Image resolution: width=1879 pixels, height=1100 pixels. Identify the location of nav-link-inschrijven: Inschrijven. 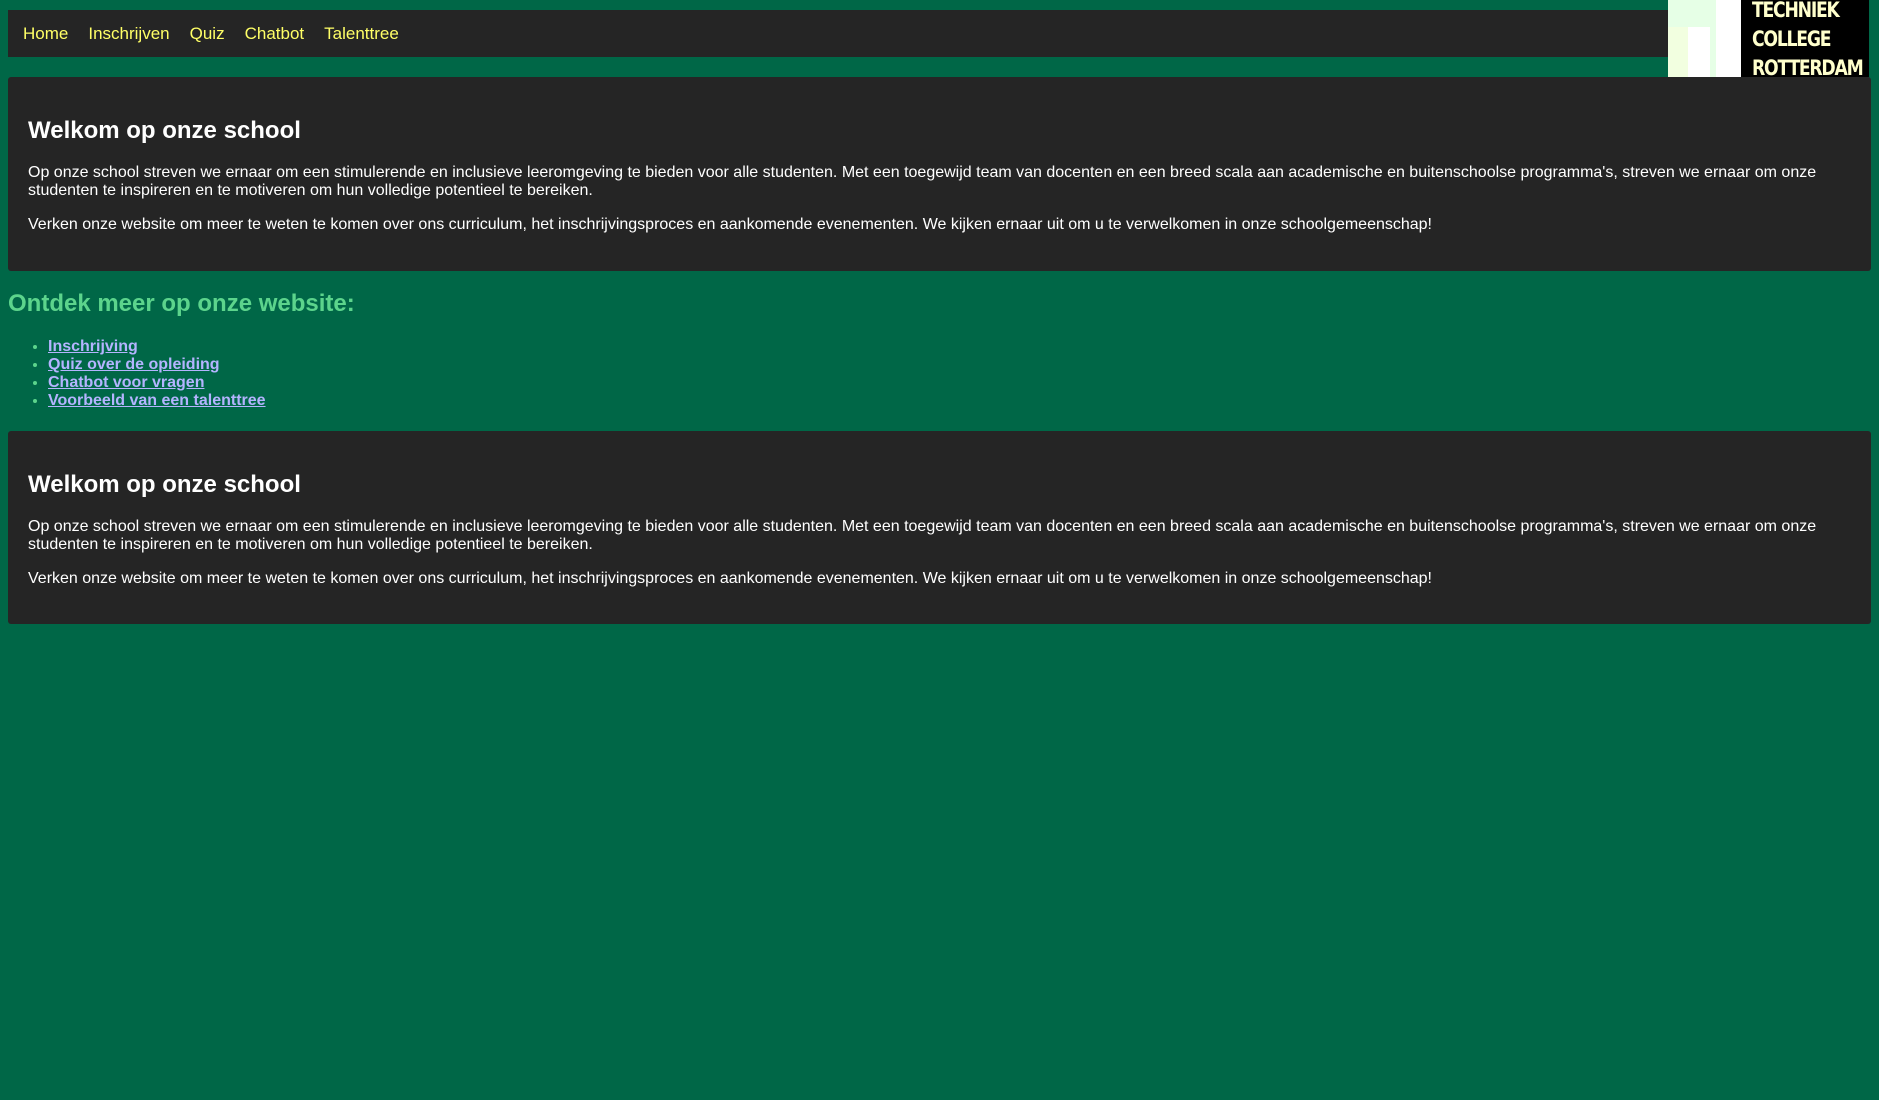
(128, 34).